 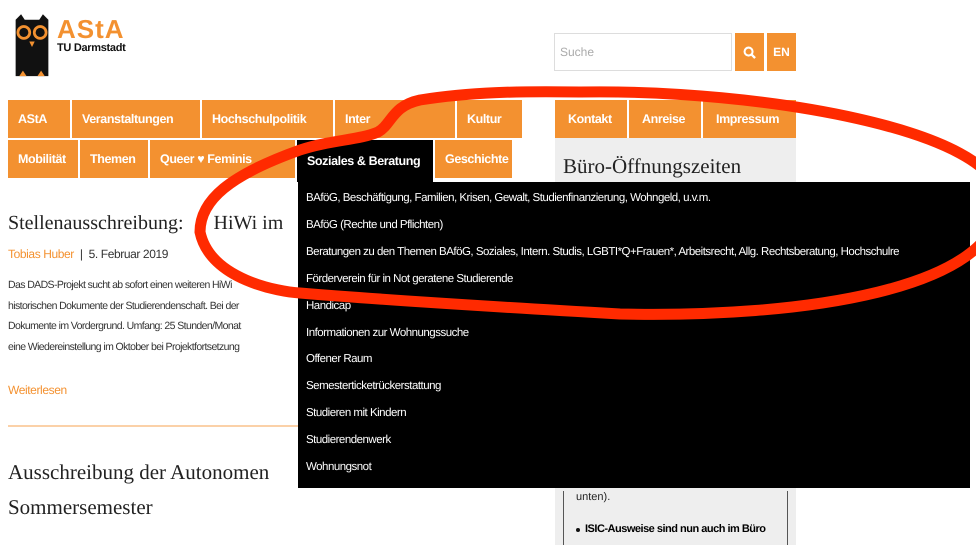 I want to click on dropdown-item: Wohnungsnot, so click(x=339, y=469).